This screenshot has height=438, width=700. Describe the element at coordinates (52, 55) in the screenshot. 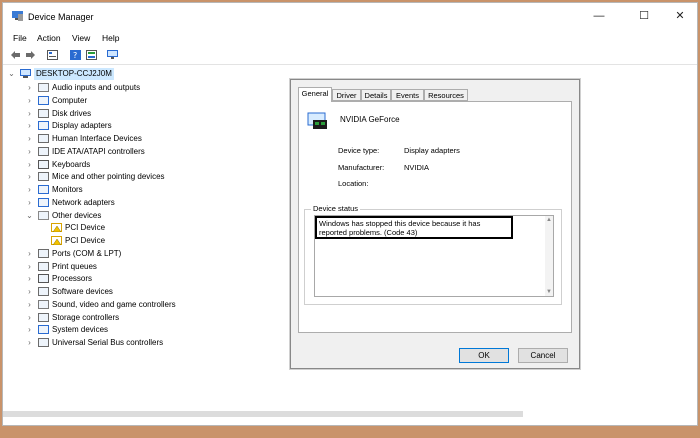

I see `properties-icon` at that location.